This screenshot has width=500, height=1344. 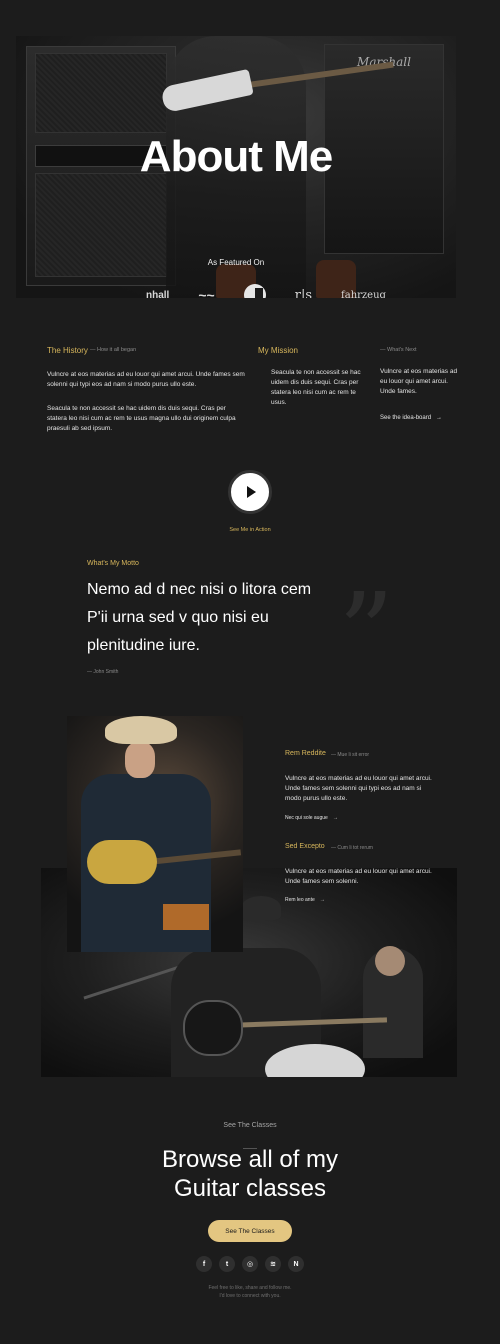 What do you see at coordinates (250, 1231) in the screenshot?
I see `see-classes-button: See The Classes` at bounding box center [250, 1231].